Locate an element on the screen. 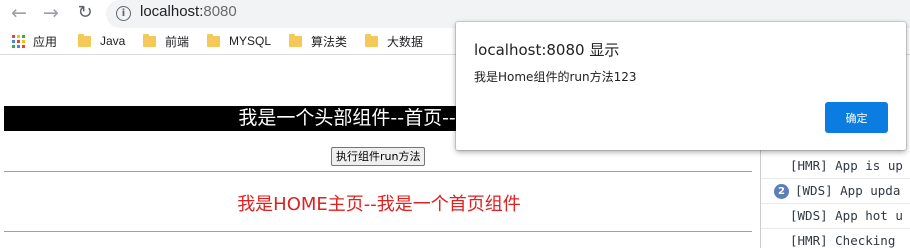 This screenshot has height=248, width=910. apps-grid-icon is located at coordinates (18, 41).